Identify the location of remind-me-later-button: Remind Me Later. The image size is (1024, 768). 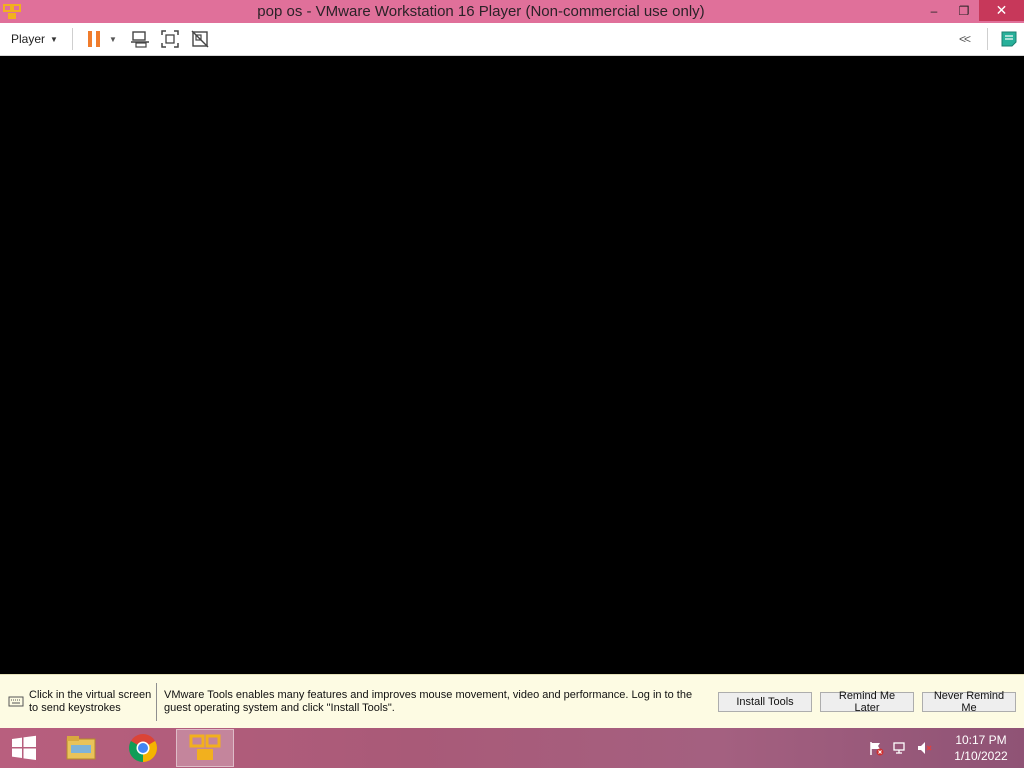
(867, 702).